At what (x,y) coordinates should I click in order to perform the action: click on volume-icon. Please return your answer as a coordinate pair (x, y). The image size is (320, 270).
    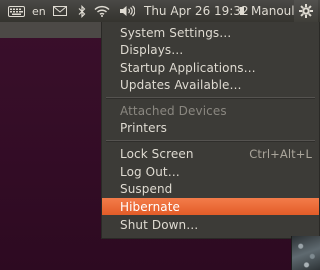
    Looking at the image, I should click on (127, 11).